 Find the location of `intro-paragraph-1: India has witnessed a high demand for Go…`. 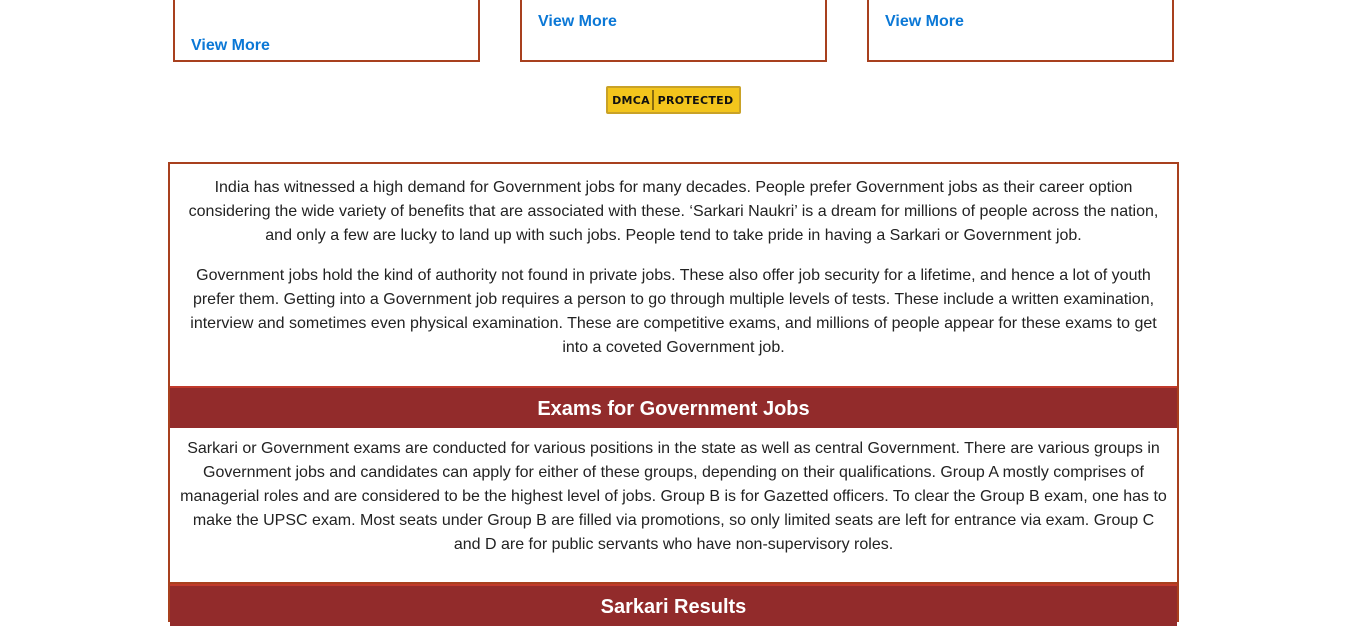

intro-paragraph-1: India has witnessed a high demand for Go… is located at coordinates (673, 211).